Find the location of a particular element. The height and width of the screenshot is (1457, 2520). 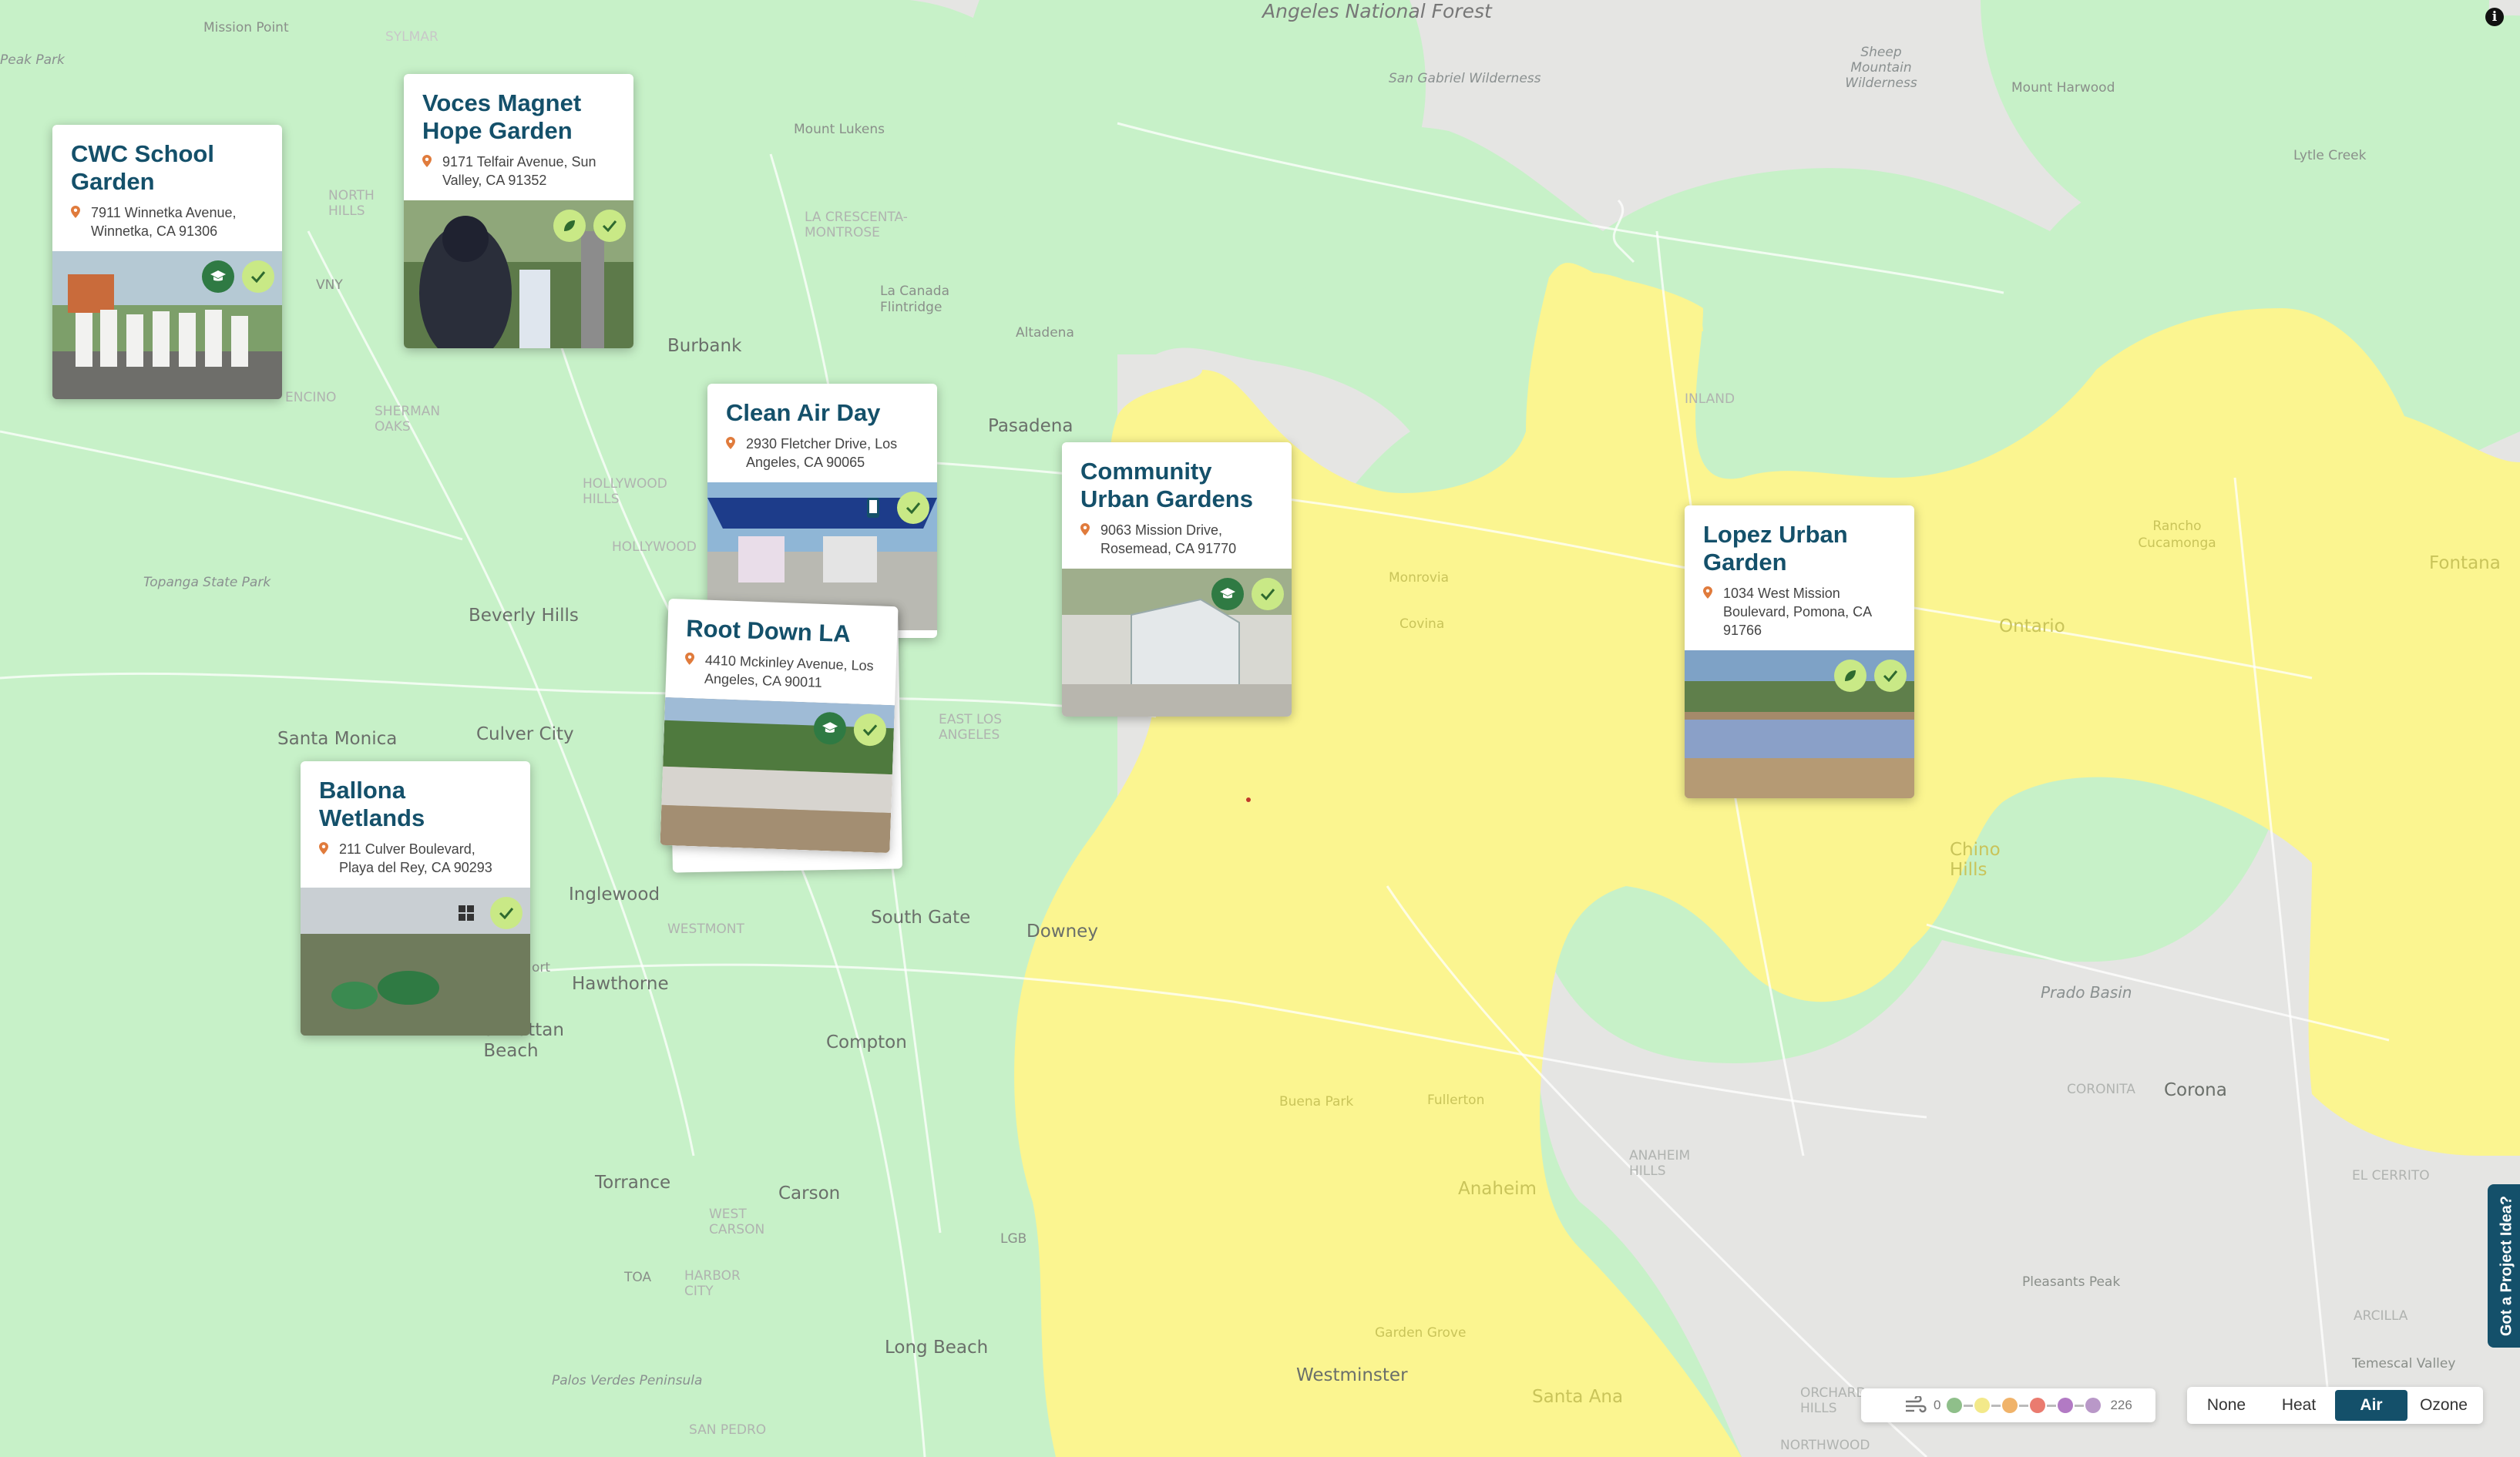

place-sylmar: SYLMAR is located at coordinates (411, 37).